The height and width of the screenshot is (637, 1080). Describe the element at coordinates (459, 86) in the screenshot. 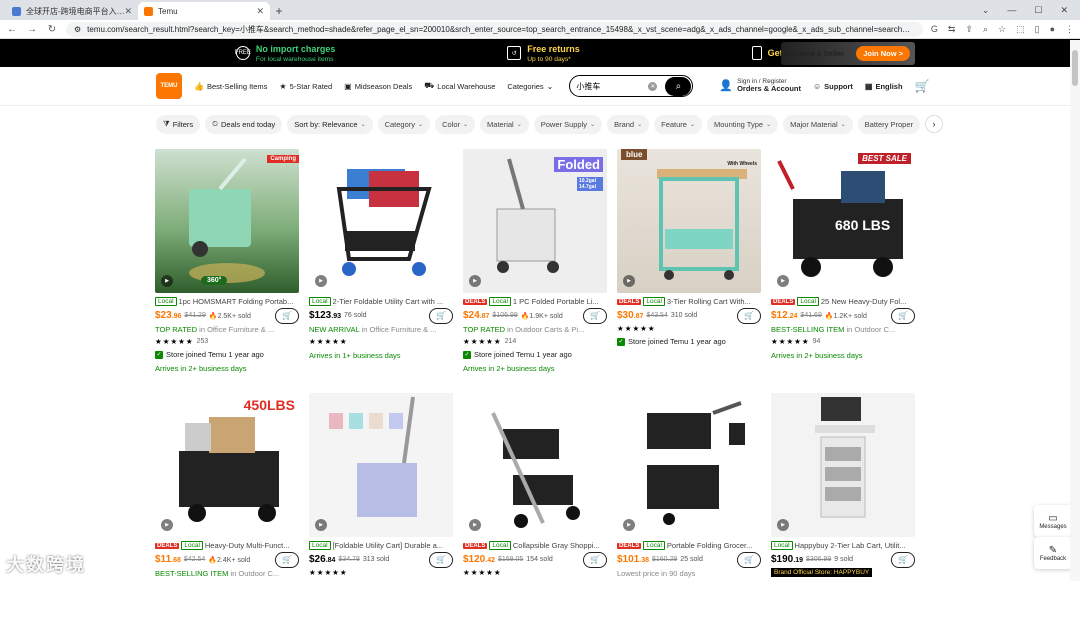

I see `nav-local-warehouse: ⛟Local Warehouse` at that location.